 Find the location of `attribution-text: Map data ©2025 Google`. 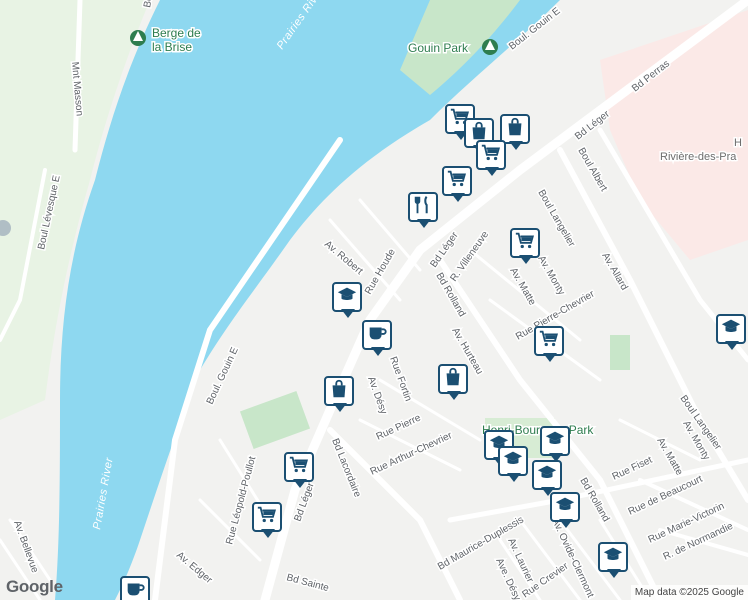

attribution-text: Map data ©2025 Google is located at coordinates (689, 592).